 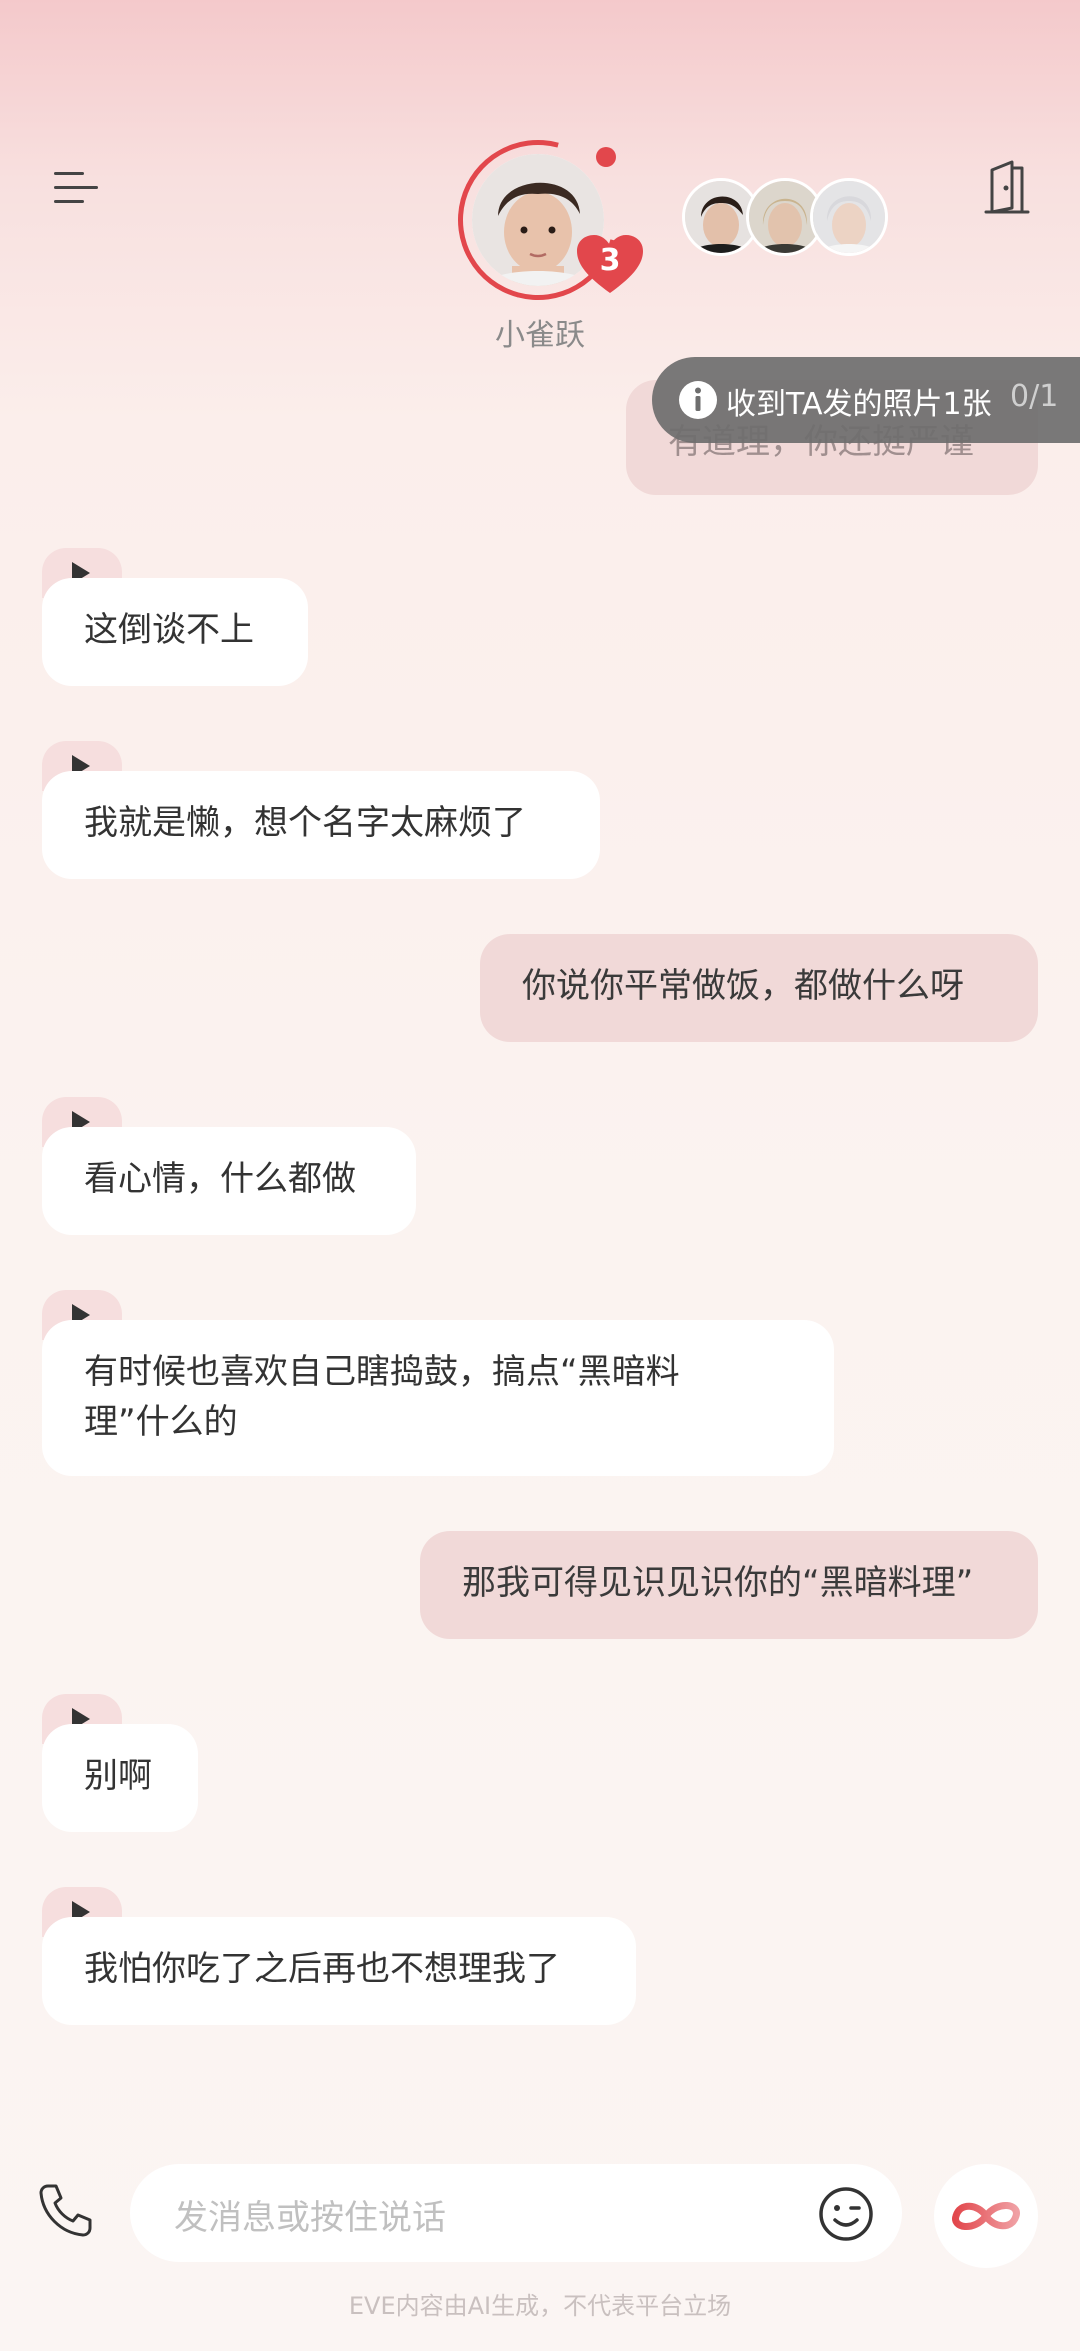 I want to click on voice-call-button, so click(x=65, y=2211).